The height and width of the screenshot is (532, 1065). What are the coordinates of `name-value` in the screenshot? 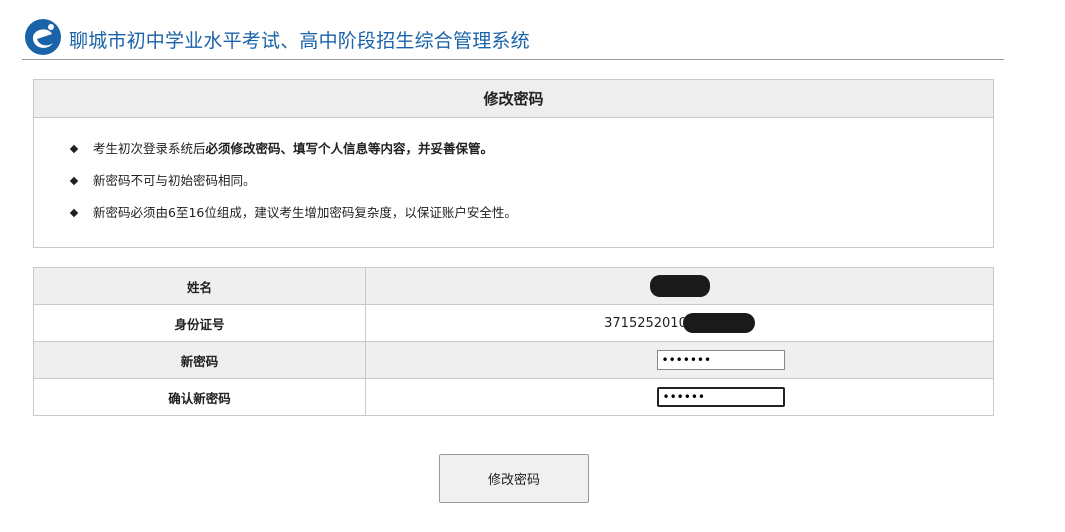 It's located at (679, 286).